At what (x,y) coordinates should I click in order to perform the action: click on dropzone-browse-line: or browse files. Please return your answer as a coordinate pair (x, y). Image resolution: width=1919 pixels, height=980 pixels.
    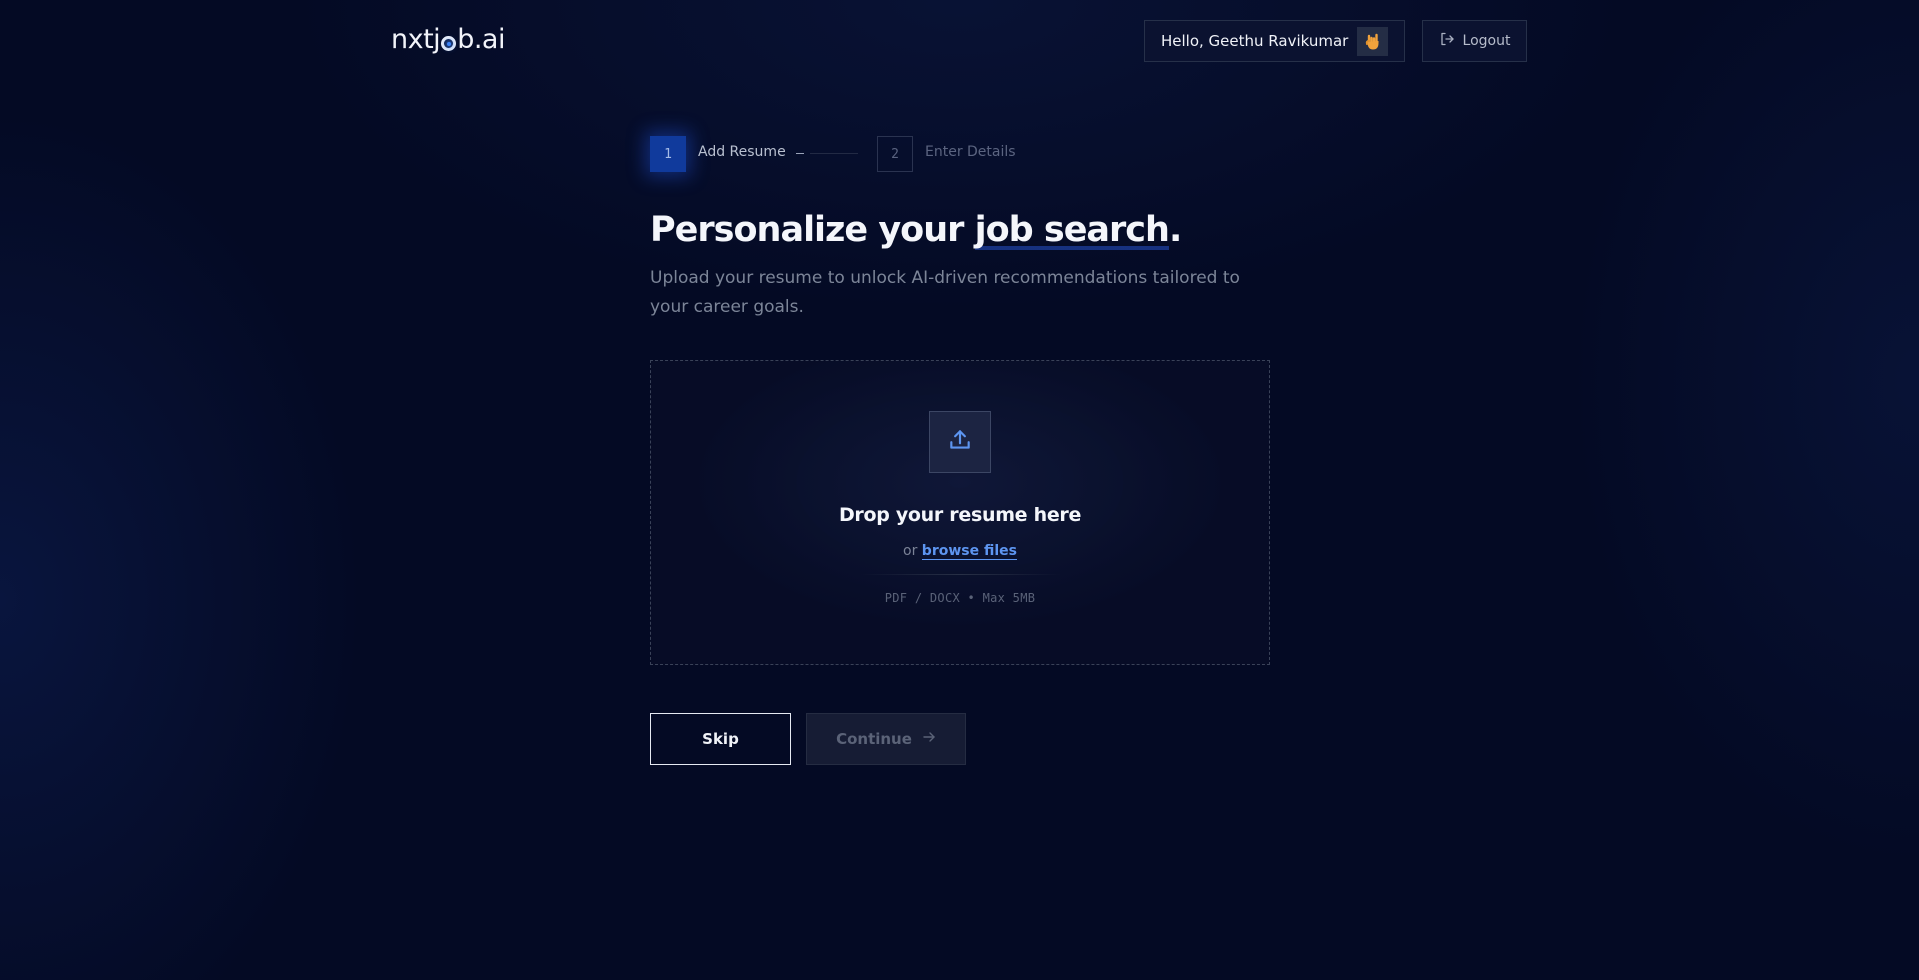
    Looking at the image, I should click on (960, 551).